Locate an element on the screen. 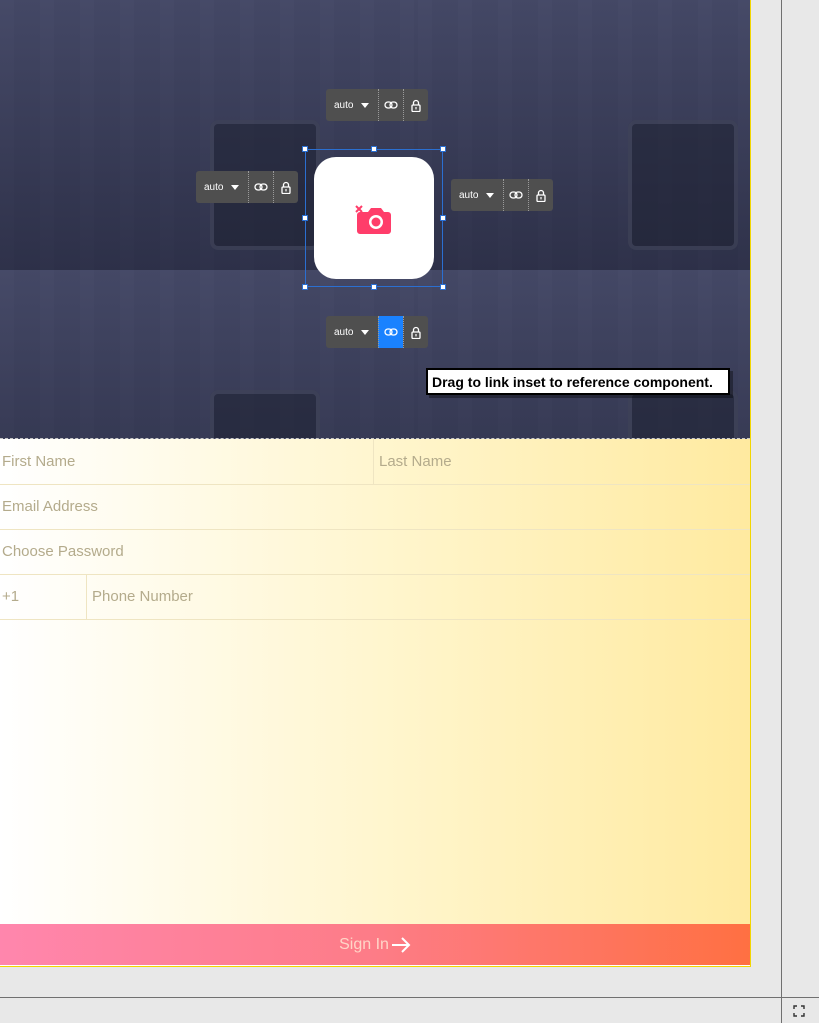  name-row: First Name Last Name is located at coordinates (375, 462).